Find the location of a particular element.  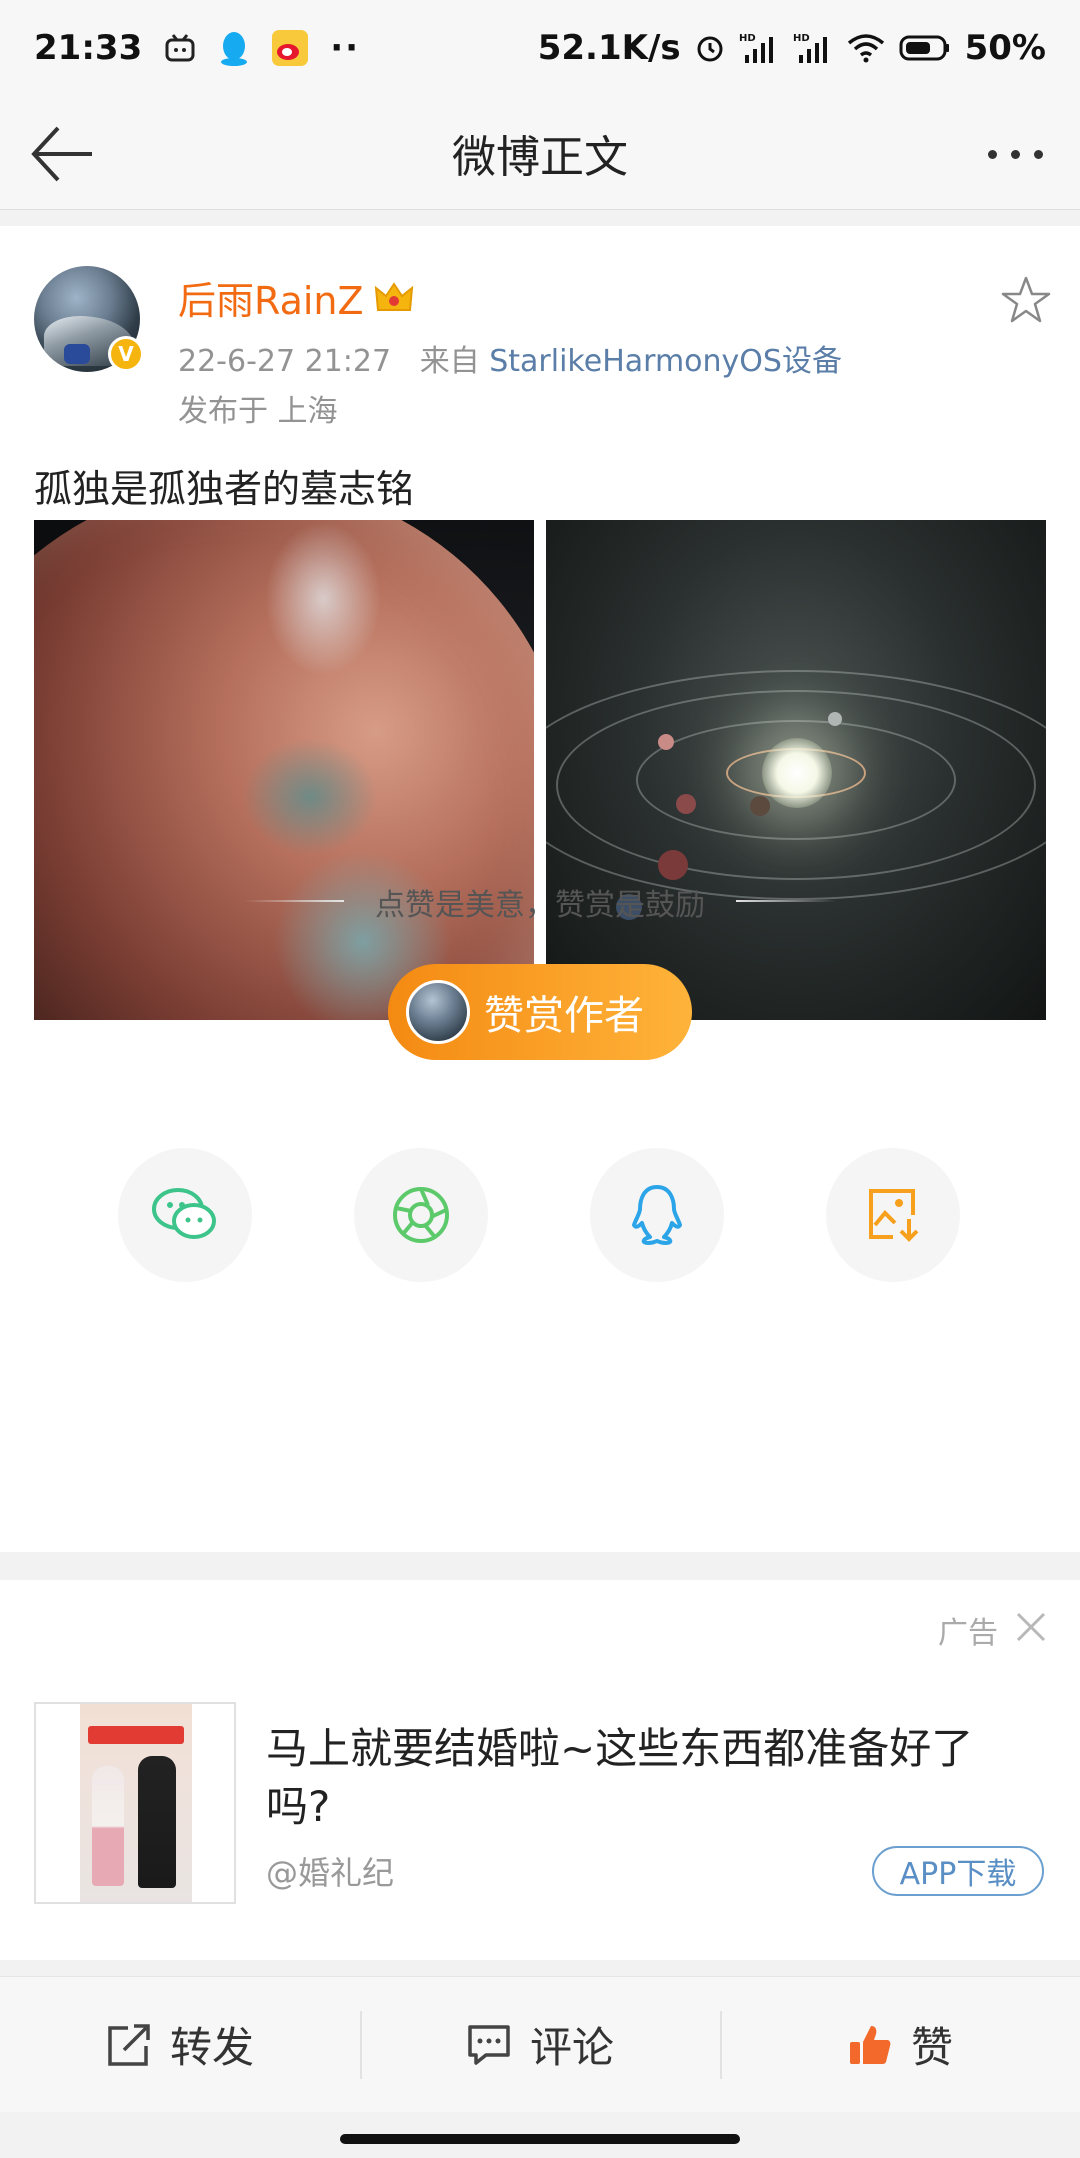

repost-button: 转发 is located at coordinates (180, 2044).